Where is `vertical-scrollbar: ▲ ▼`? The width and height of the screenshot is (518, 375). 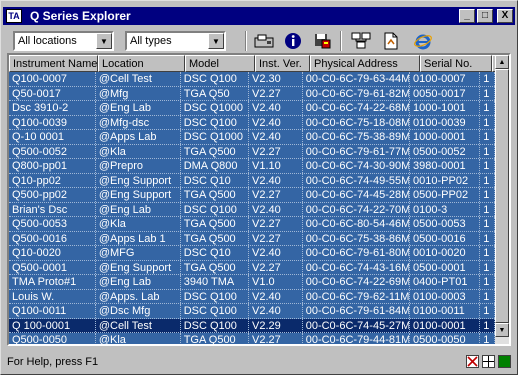 vertical-scrollbar: ▲ ▼ is located at coordinates (502, 199).